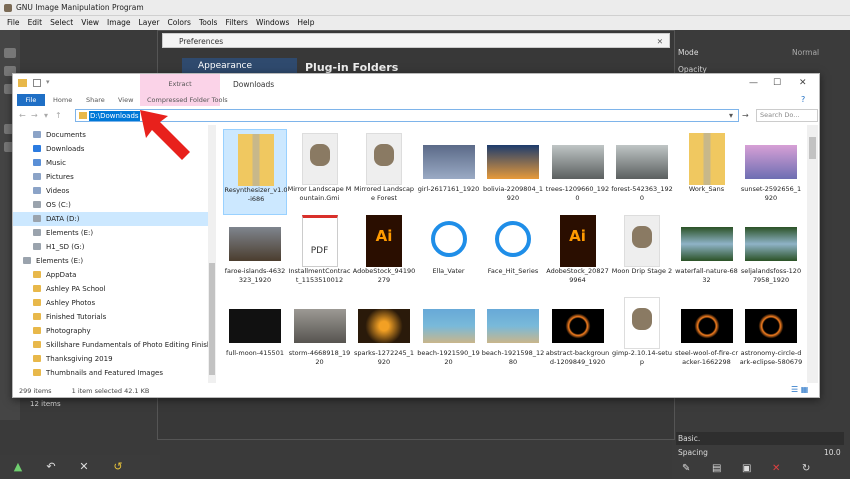 The width and height of the screenshot is (850, 479). I want to click on nav-item: Pictures, so click(110, 177).